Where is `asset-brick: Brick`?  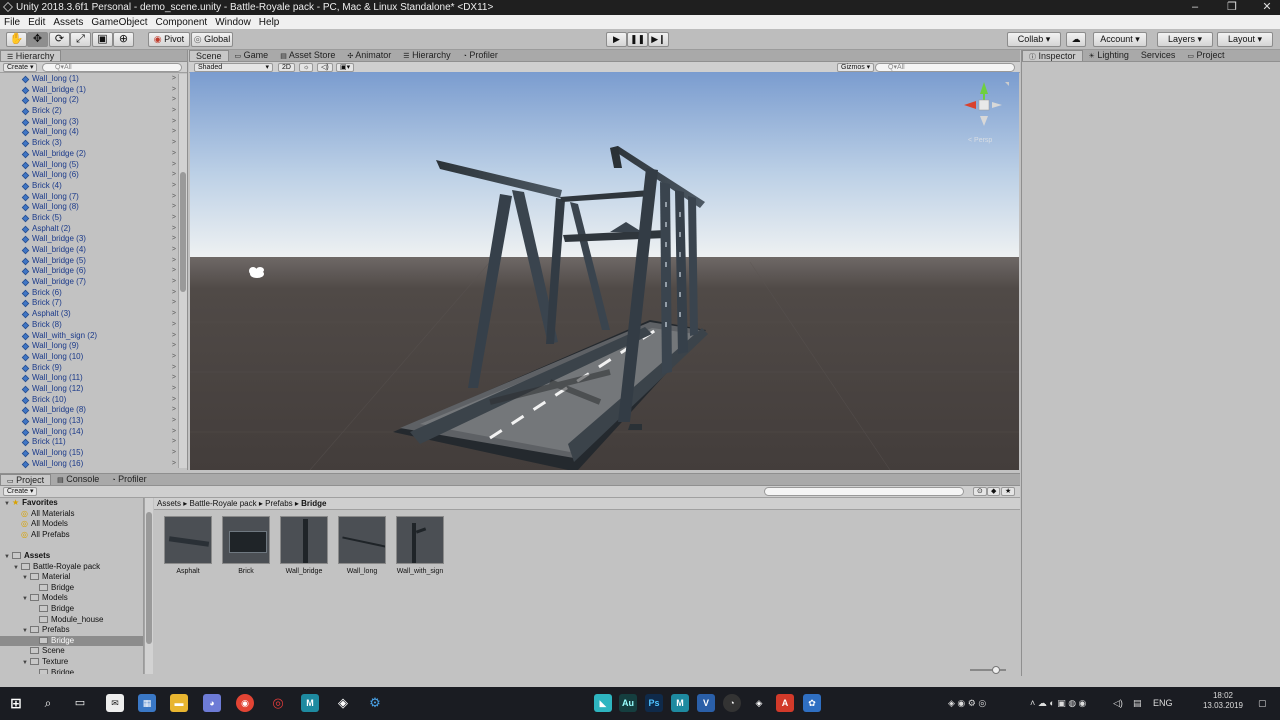 asset-brick: Brick is located at coordinates (246, 545).